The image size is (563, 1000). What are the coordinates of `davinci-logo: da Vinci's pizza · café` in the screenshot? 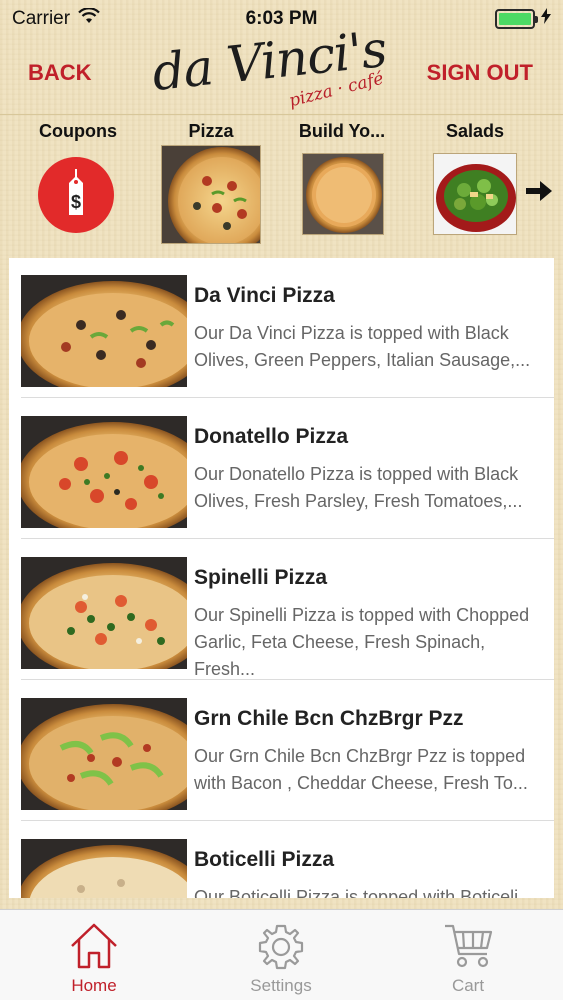 It's located at (282, 67).